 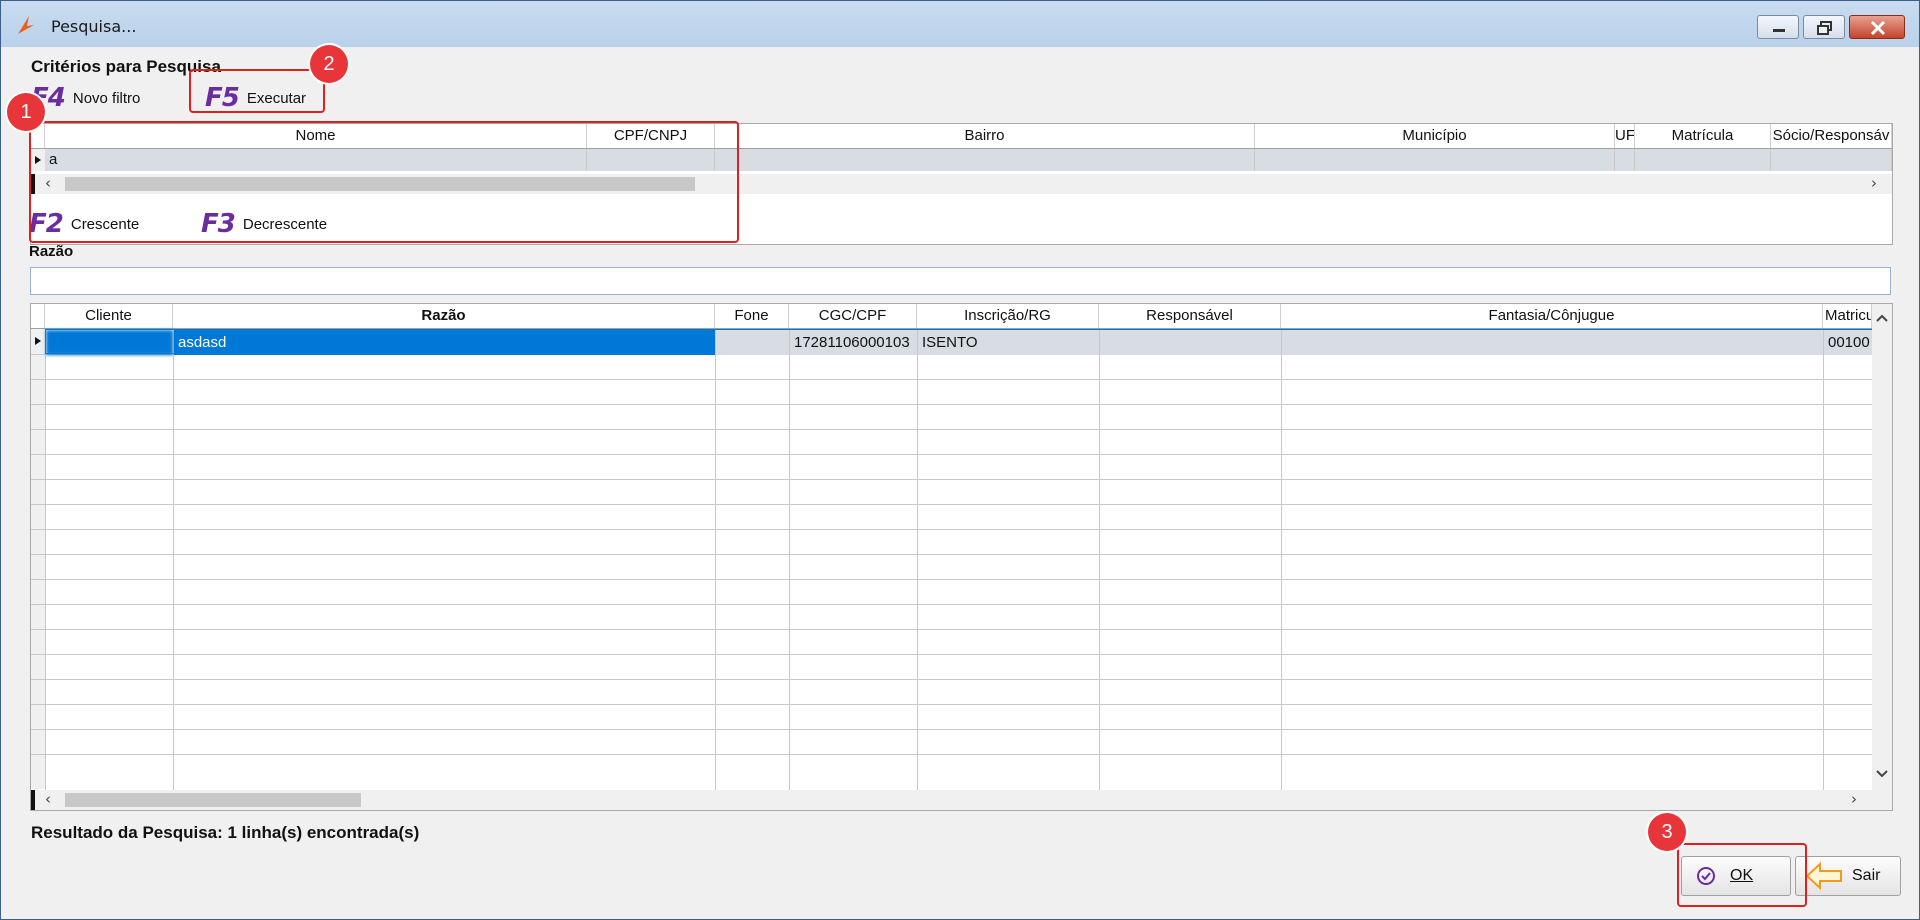 I want to click on results-row-indicators, so click(x=38, y=559).